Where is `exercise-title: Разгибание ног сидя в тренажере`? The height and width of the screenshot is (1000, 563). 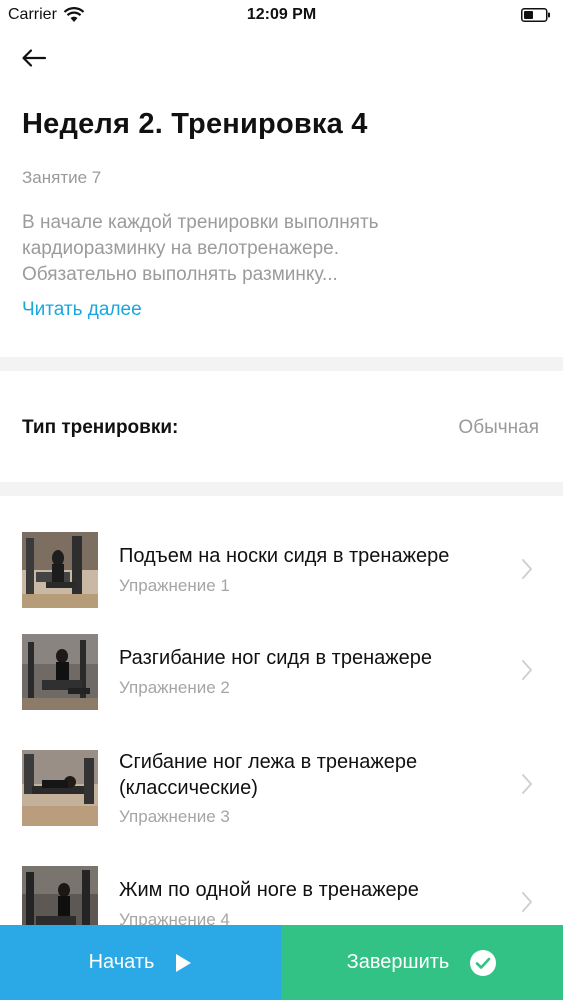
exercise-title: Разгибание ног сидя в тренажере is located at coordinates (314, 658).